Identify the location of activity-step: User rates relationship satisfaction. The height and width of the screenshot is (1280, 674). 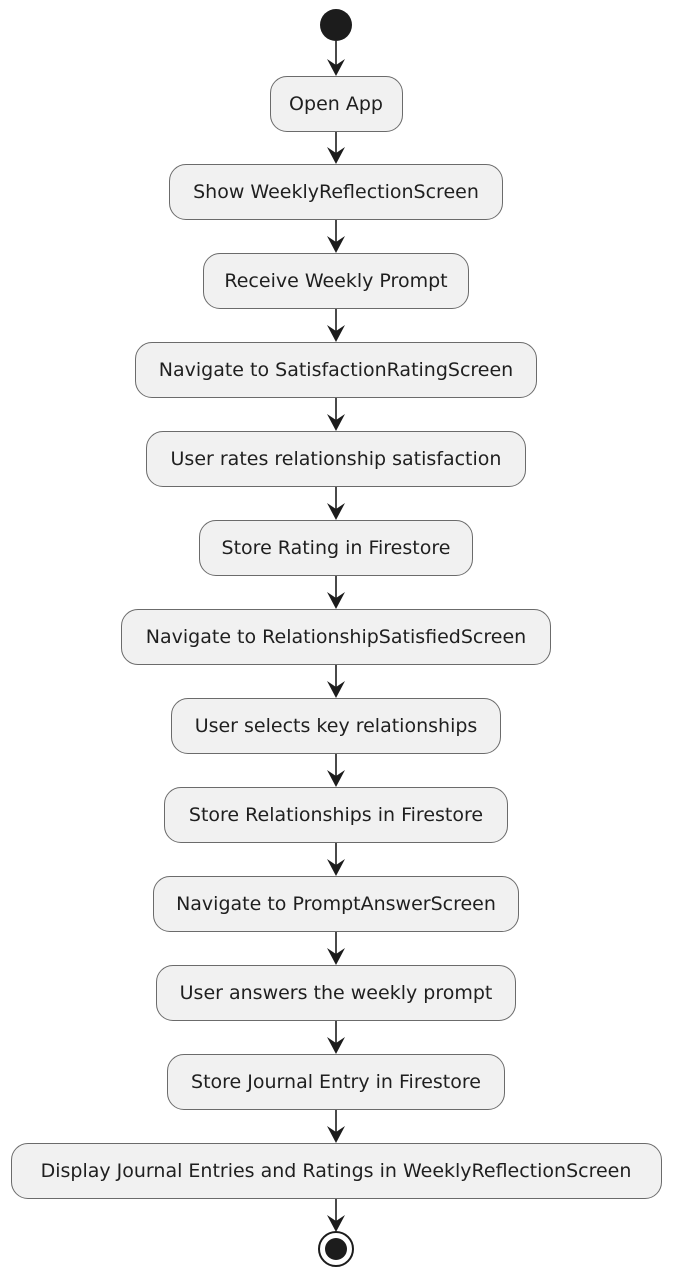
(336, 459).